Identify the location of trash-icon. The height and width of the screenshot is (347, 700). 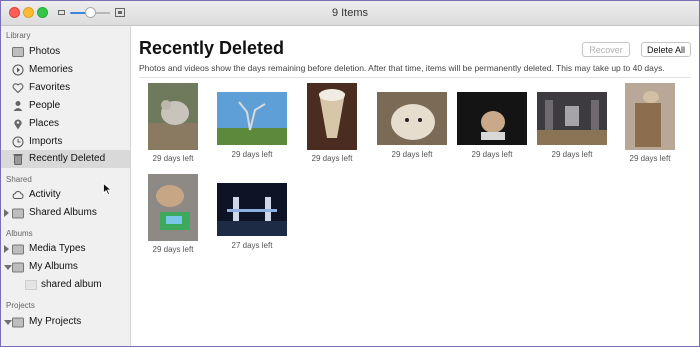
(18, 159).